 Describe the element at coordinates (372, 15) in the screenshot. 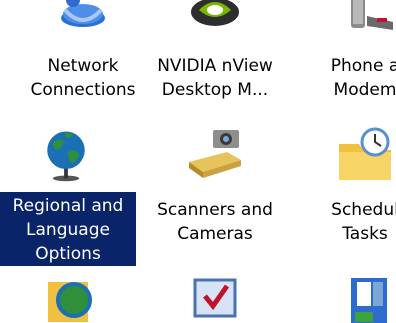

I see `phone-modem-icon` at that location.